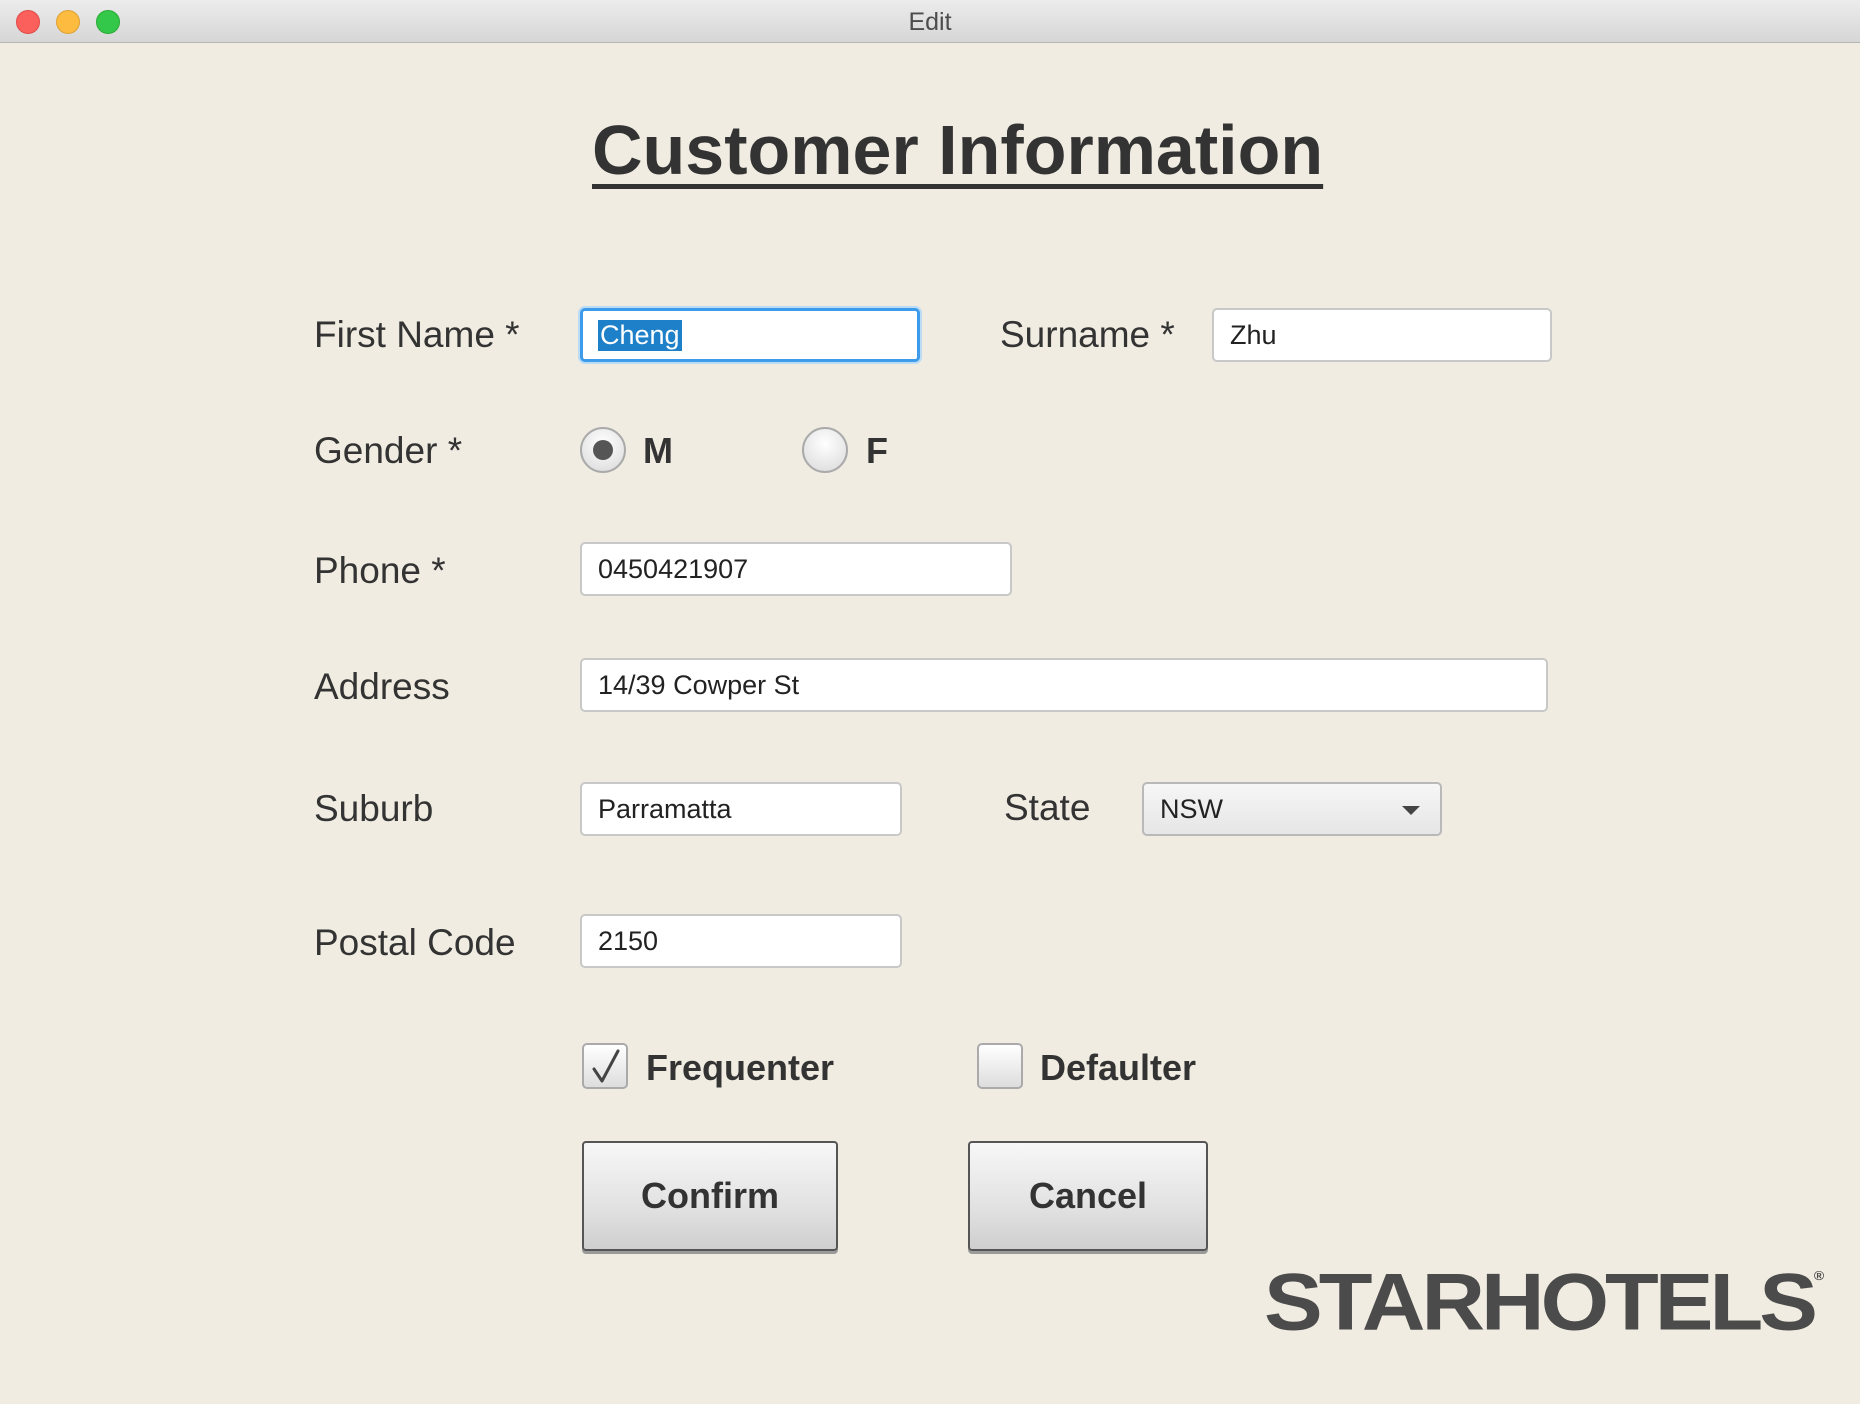  I want to click on phone-field, so click(796, 569).